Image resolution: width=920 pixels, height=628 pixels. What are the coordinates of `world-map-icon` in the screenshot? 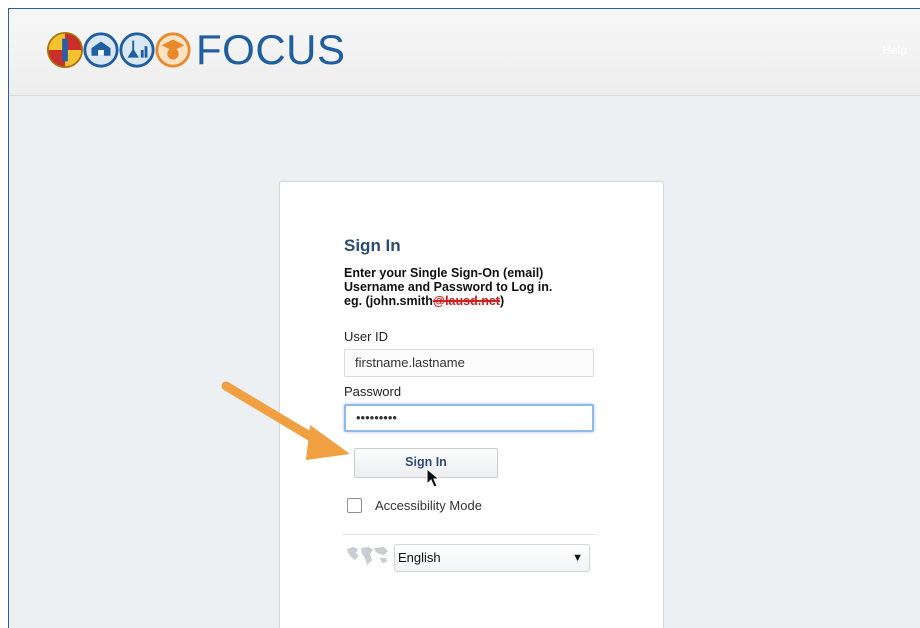 It's located at (367, 556).